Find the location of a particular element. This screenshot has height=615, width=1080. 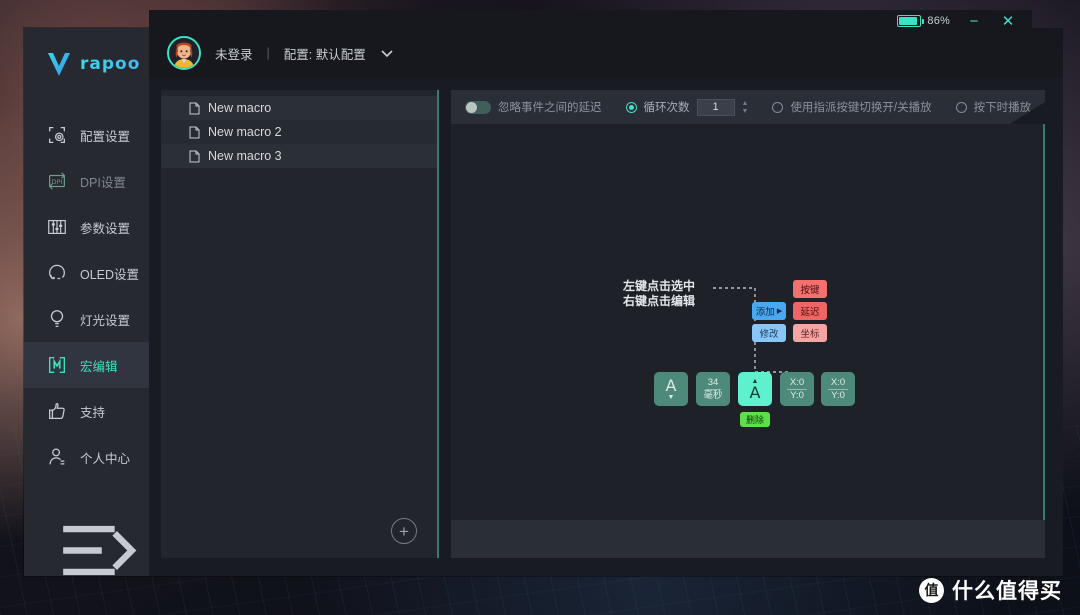

battery-indicator: 86% is located at coordinates (923, 21).